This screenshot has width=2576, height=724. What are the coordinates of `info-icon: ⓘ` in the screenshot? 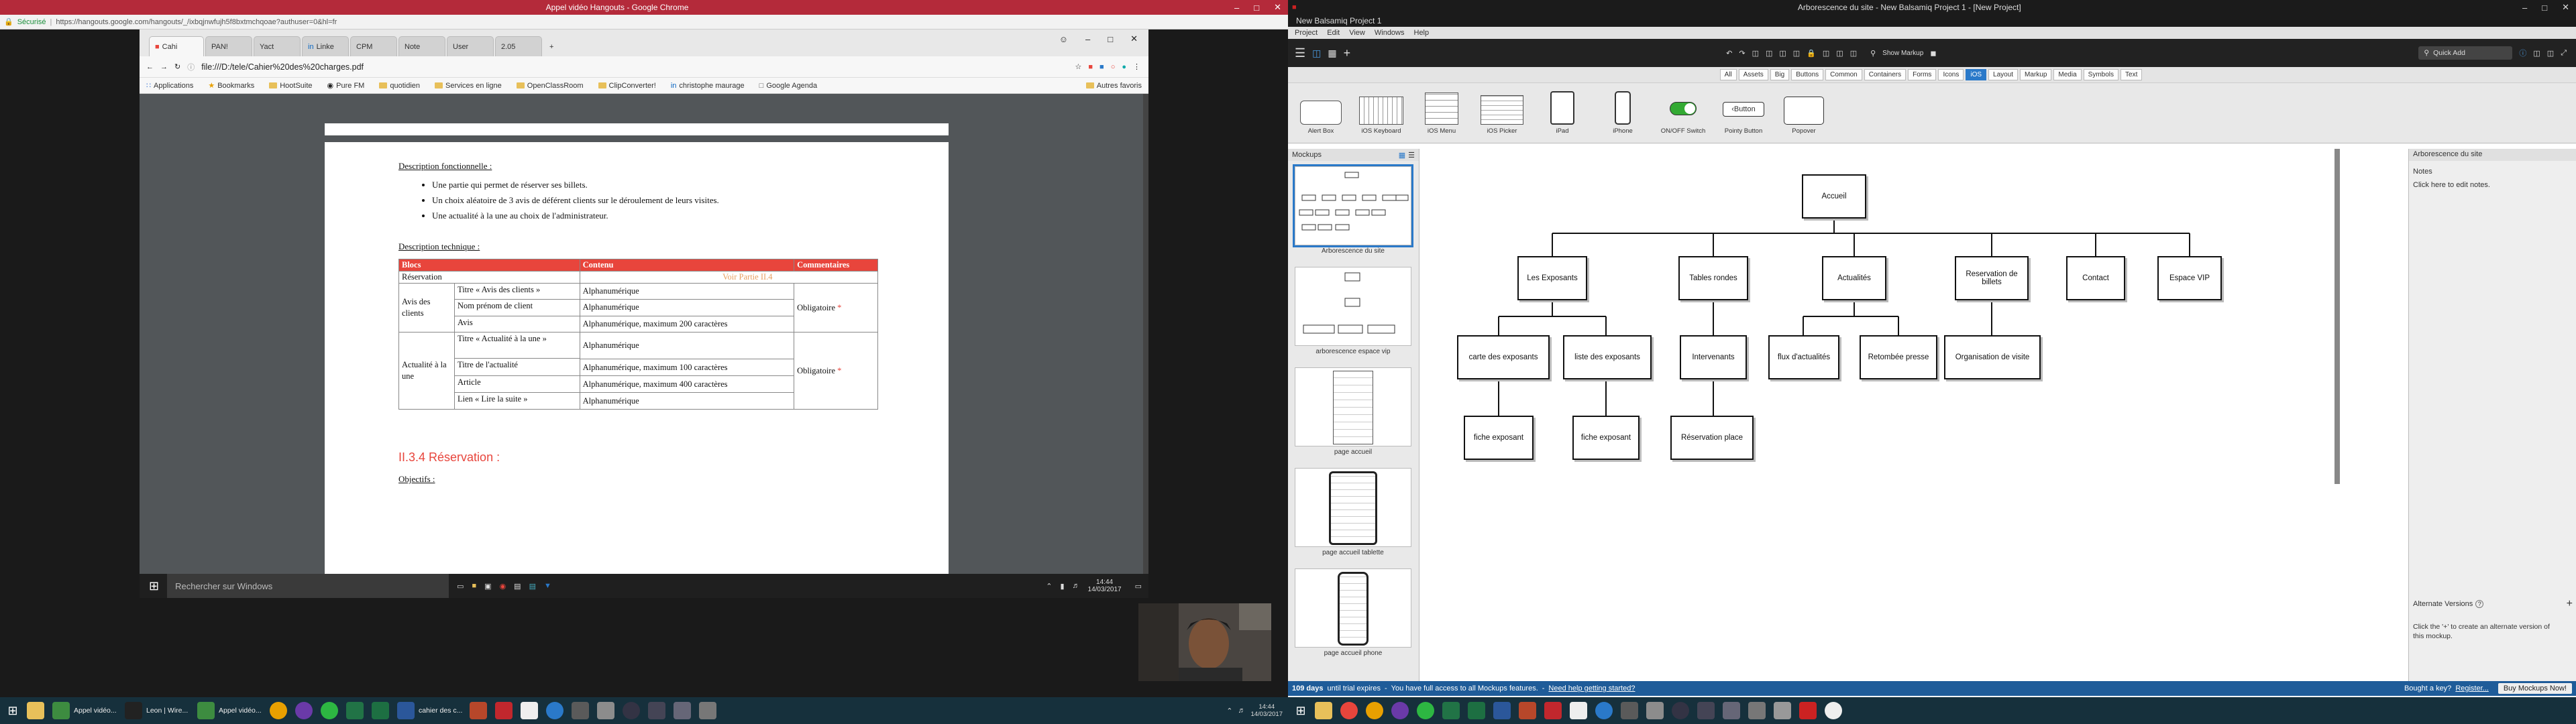 It's located at (2522, 53).